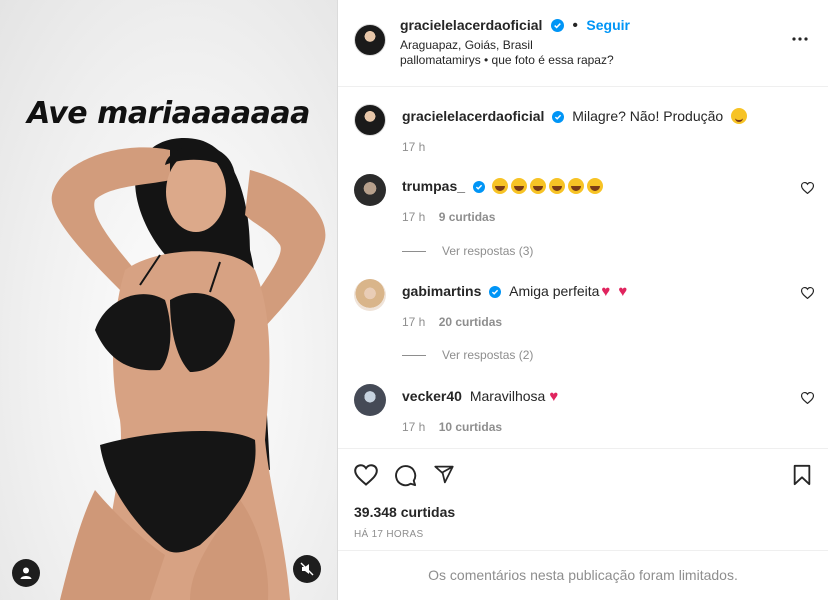 The width and height of the screenshot is (828, 600). I want to click on comment-username: vecker40, so click(432, 396).